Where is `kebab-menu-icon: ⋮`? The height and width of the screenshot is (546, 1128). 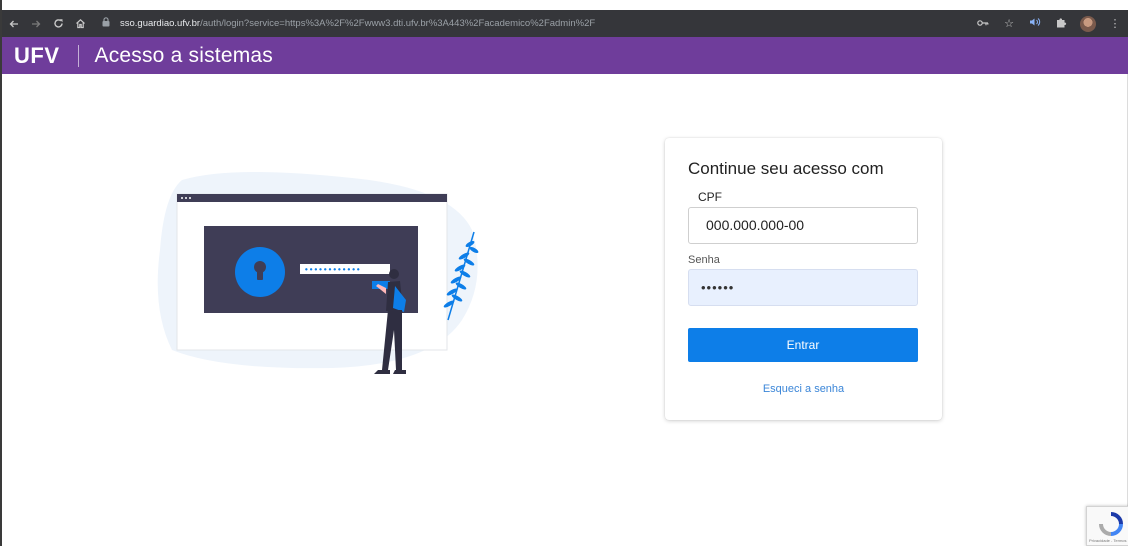
kebab-menu-icon: ⋮ is located at coordinates (1115, 23).